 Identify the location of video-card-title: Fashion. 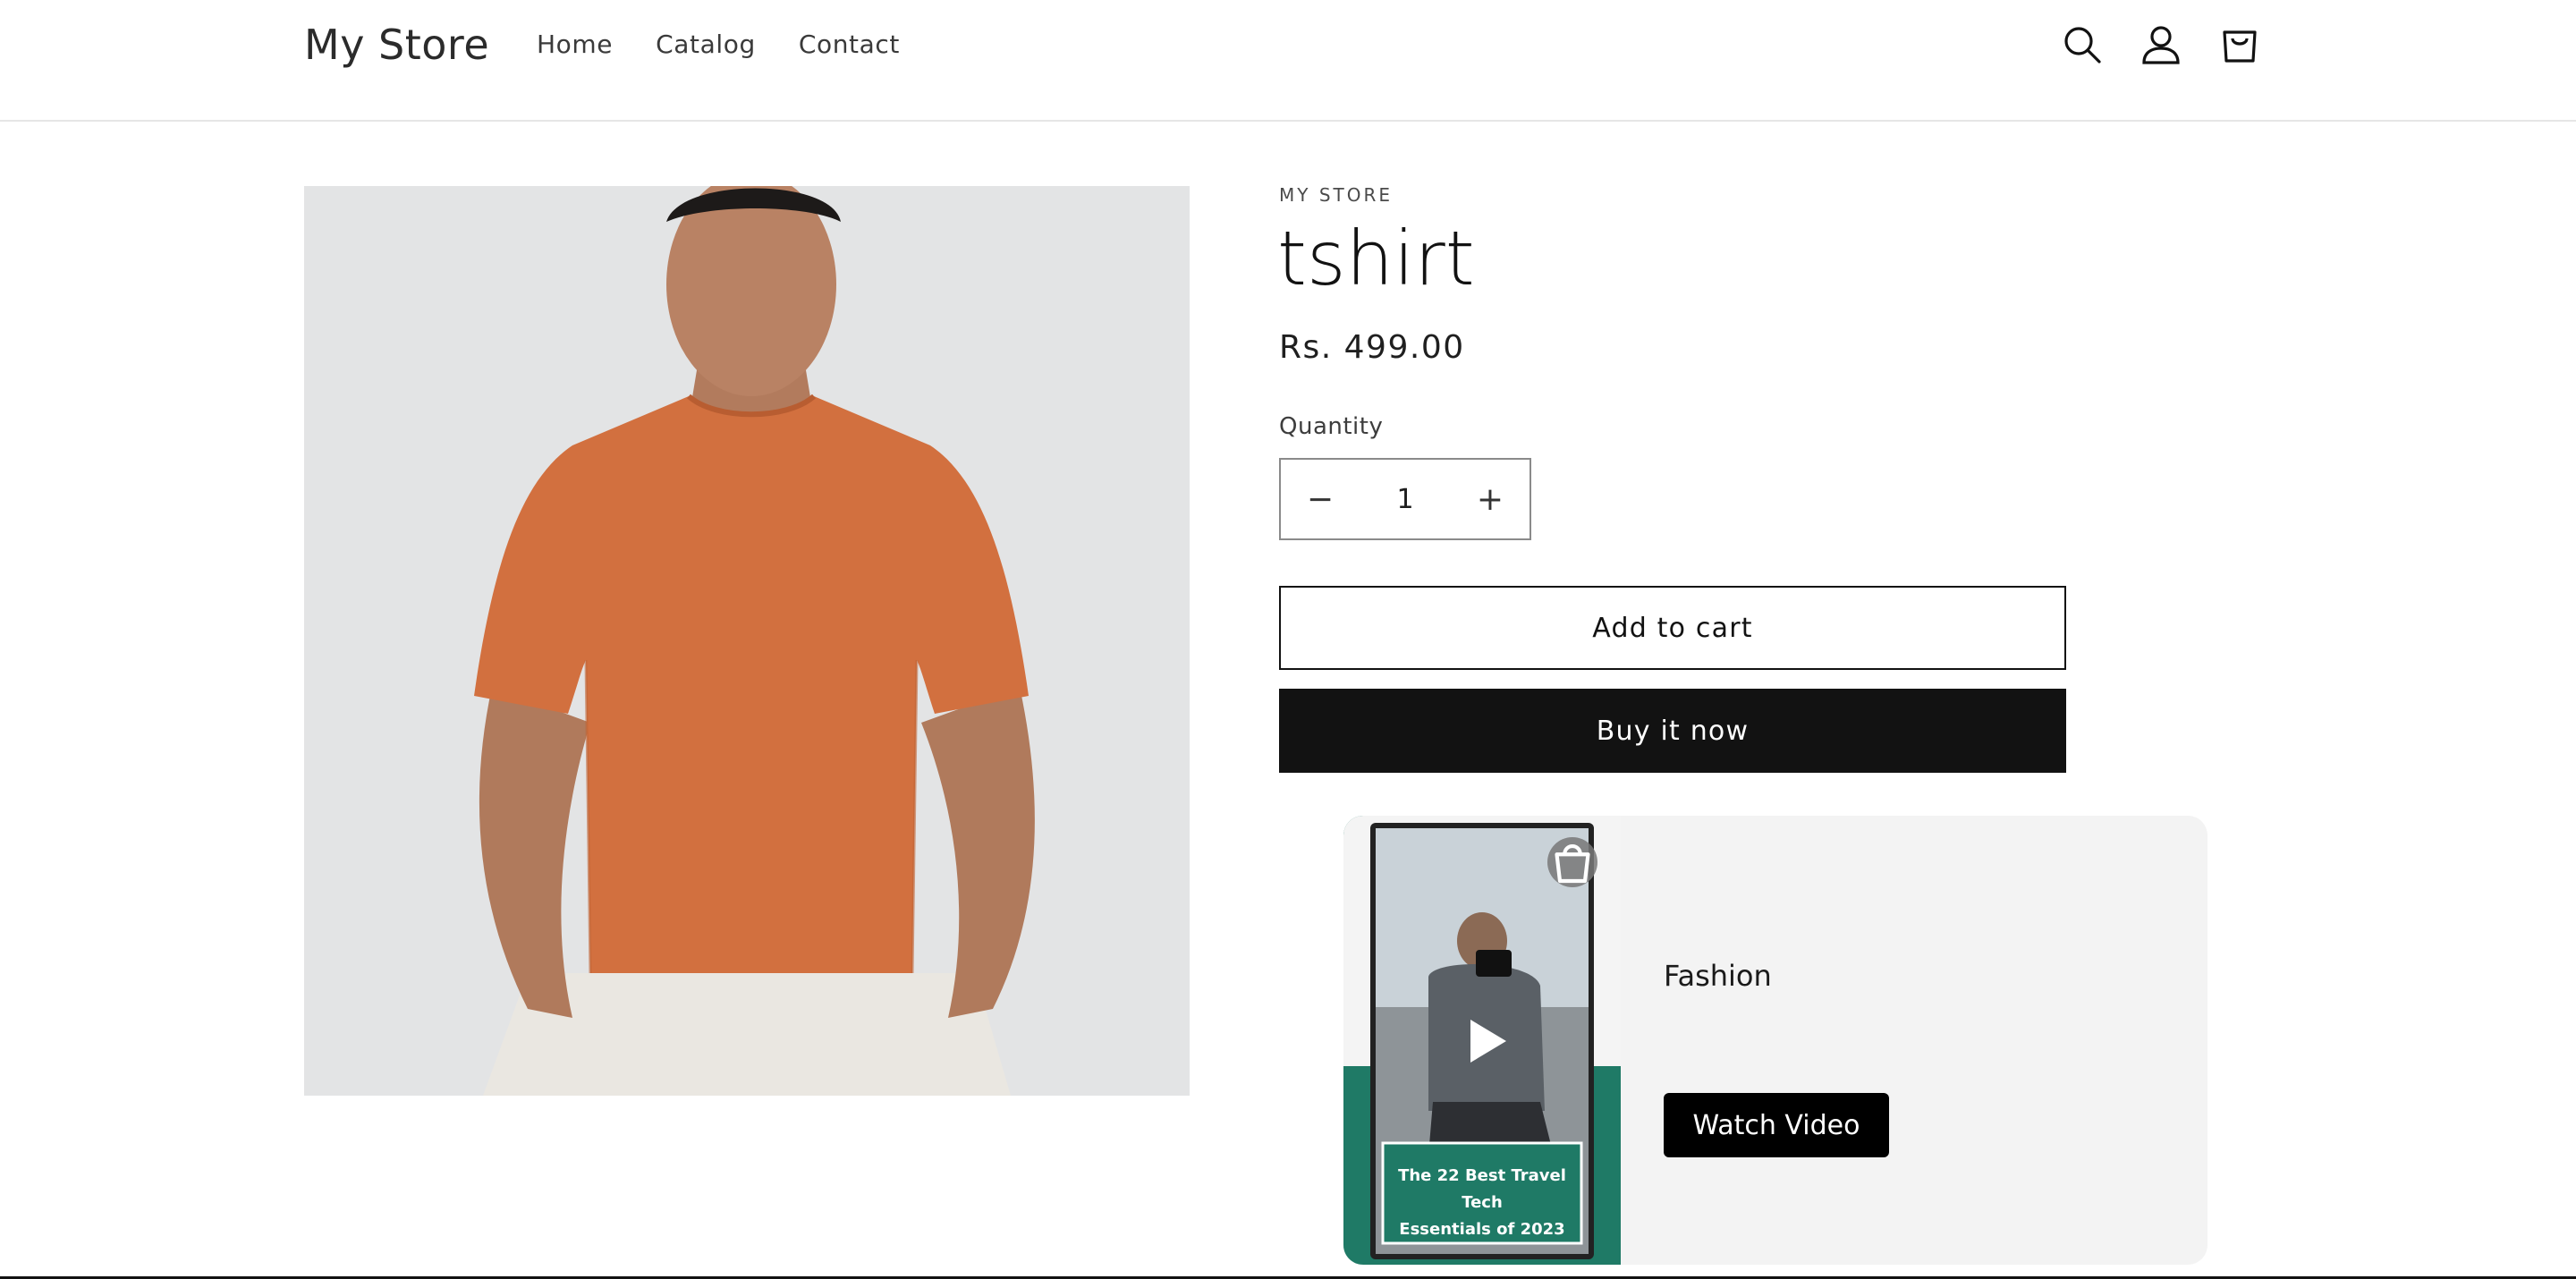
(1718, 976).